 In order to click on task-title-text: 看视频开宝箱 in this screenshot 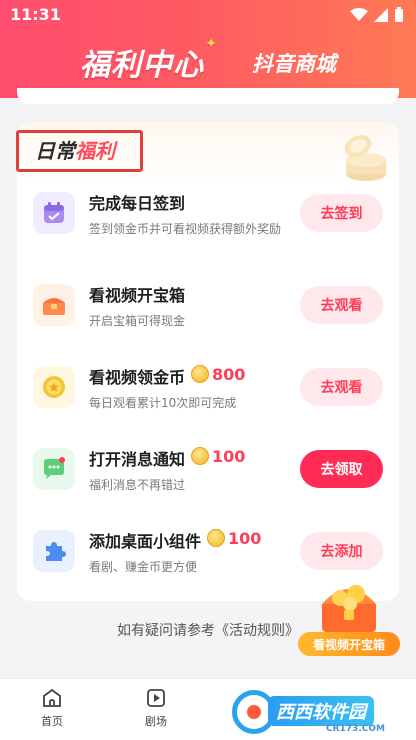, I will do `click(137, 295)`.